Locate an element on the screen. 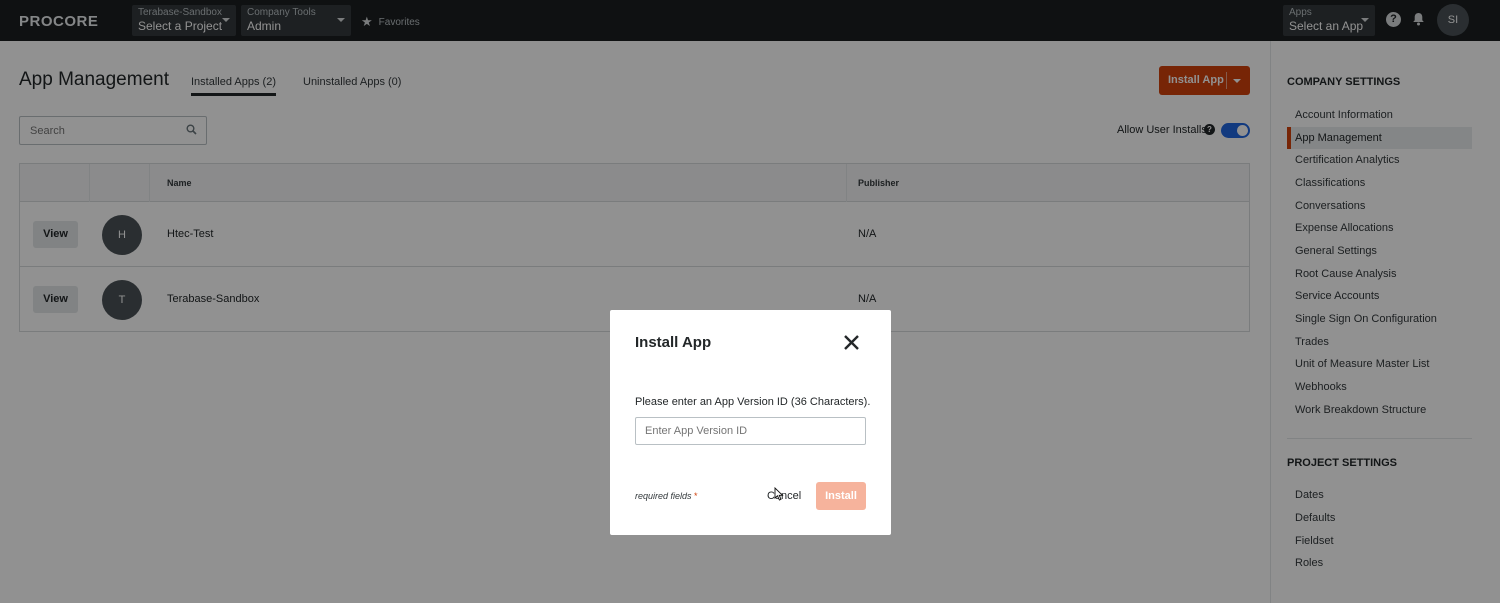 The image size is (1500, 603). required-fields-note: required fields * is located at coordinates (666, 496).